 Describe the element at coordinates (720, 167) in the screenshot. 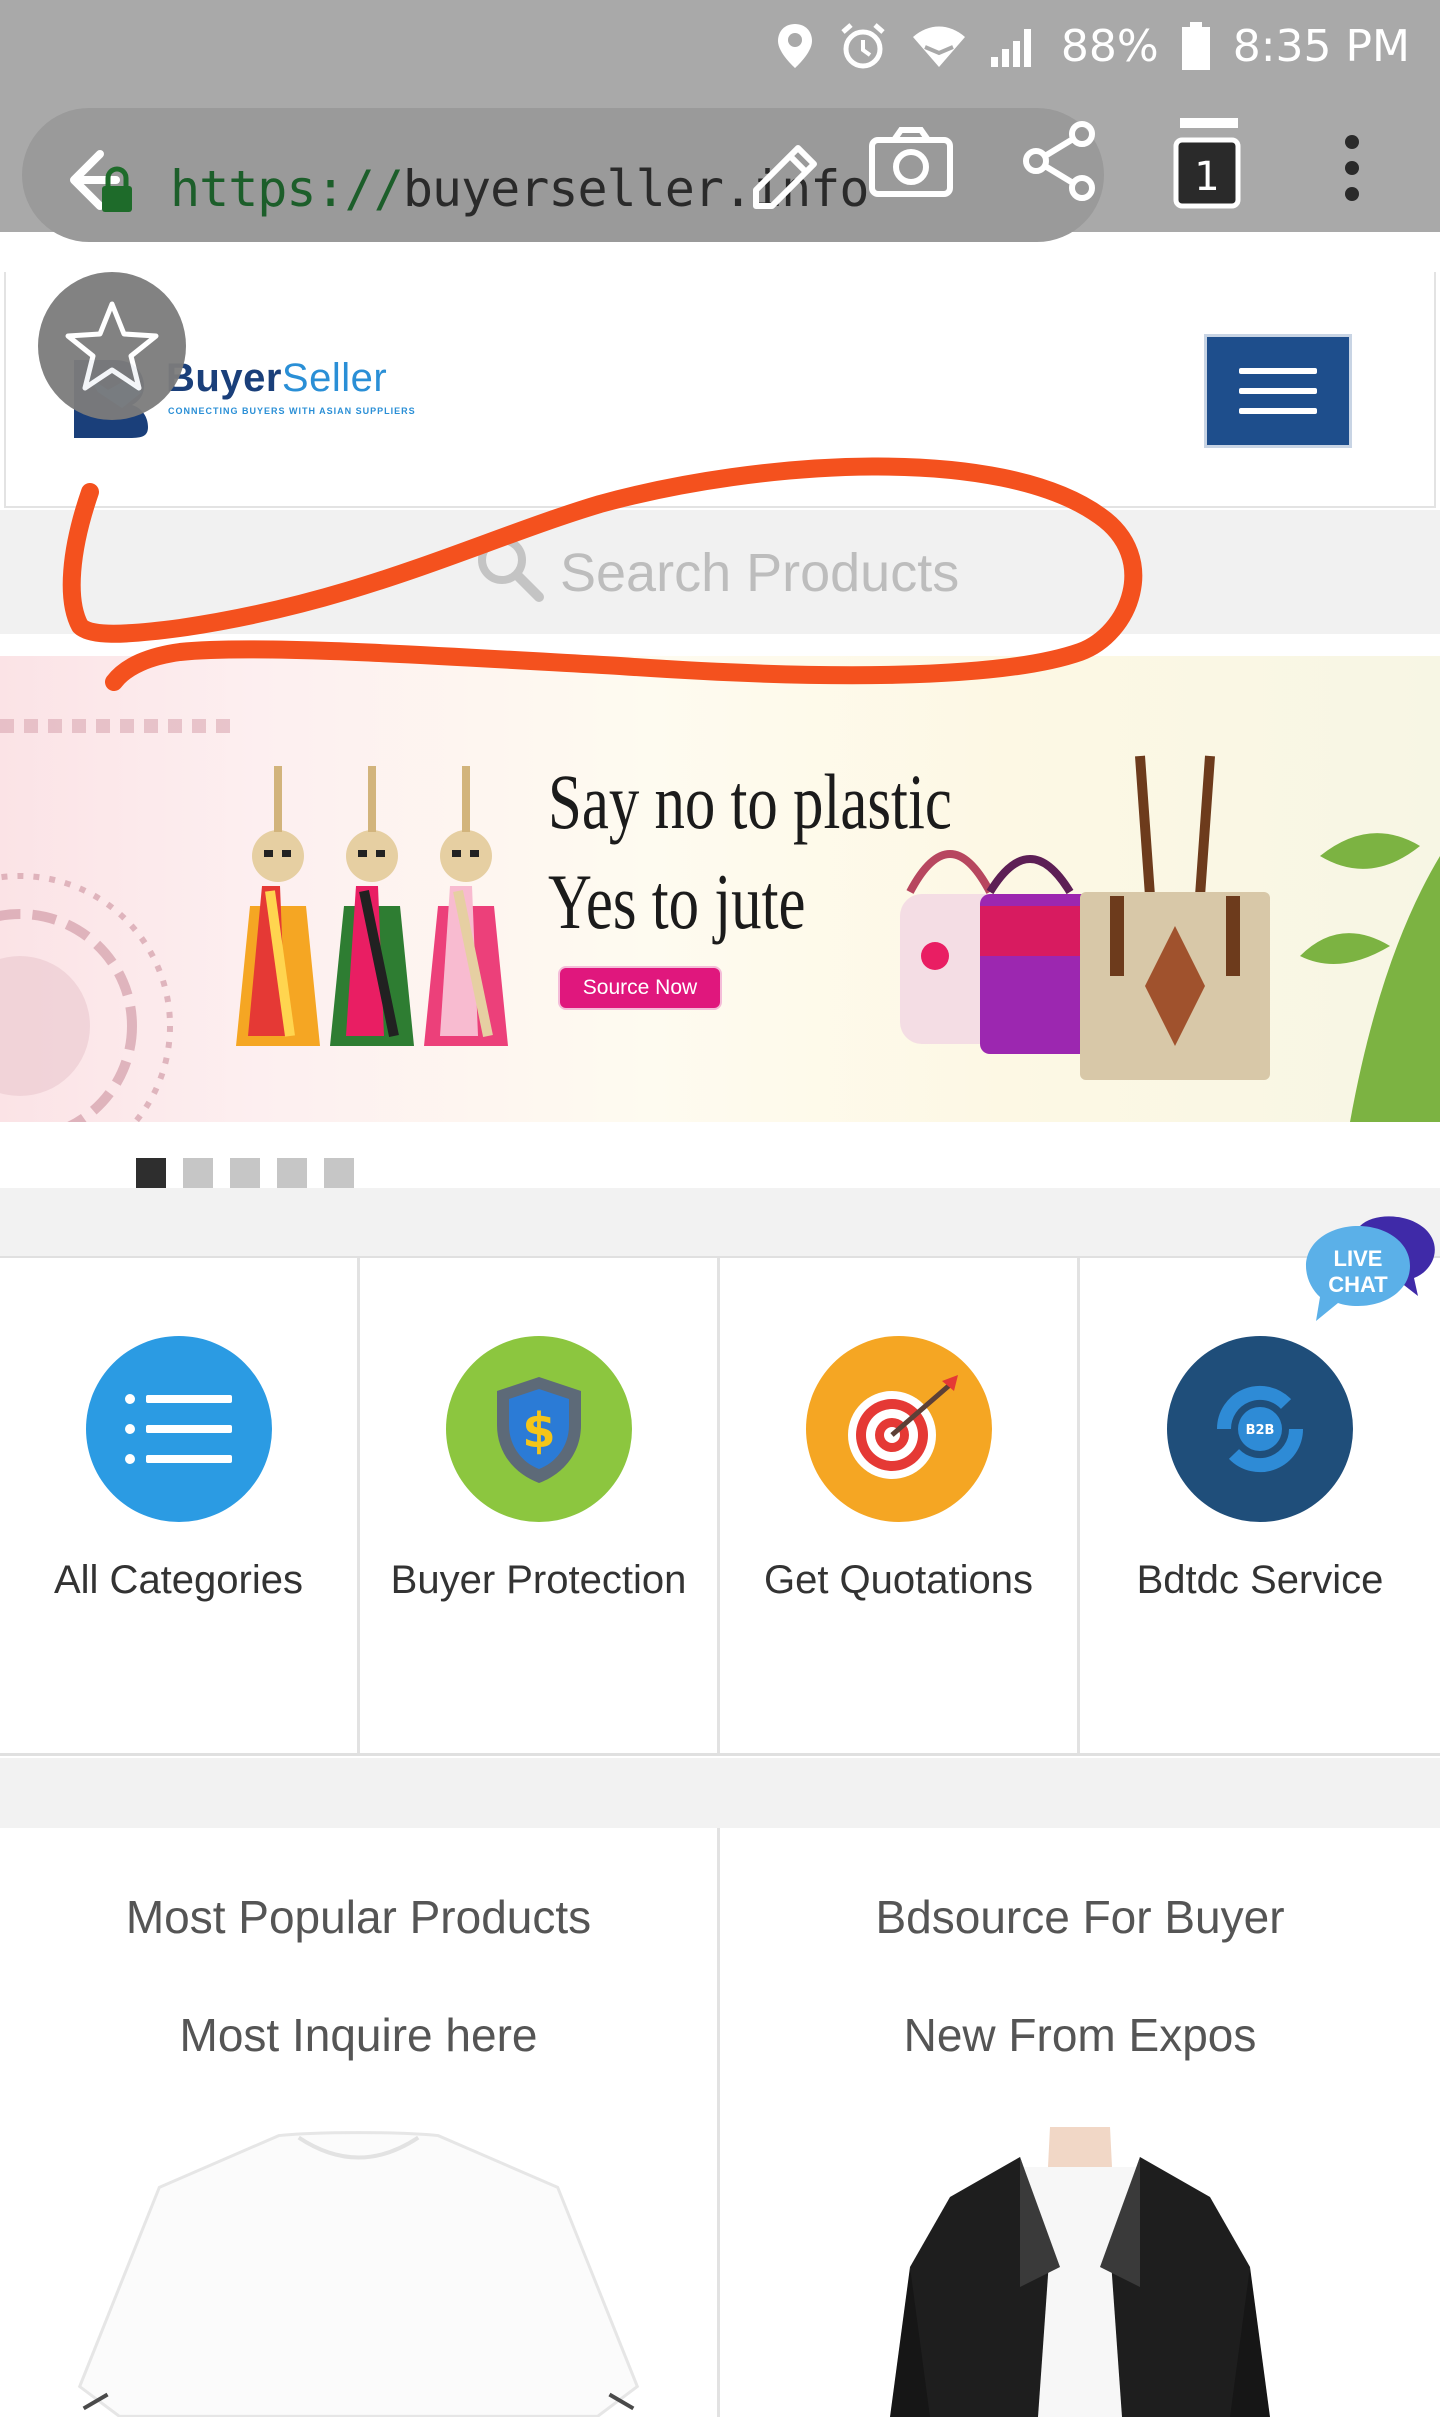

I see `browser-toolbar: https://buyerseller.info 1` at that location.